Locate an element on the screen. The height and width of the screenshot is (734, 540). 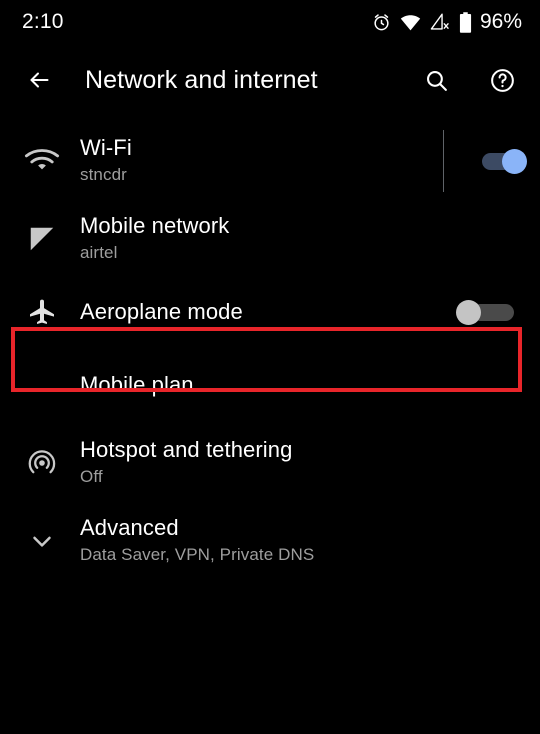
app-bar: Network and internet is located at coordinates (270, 80).